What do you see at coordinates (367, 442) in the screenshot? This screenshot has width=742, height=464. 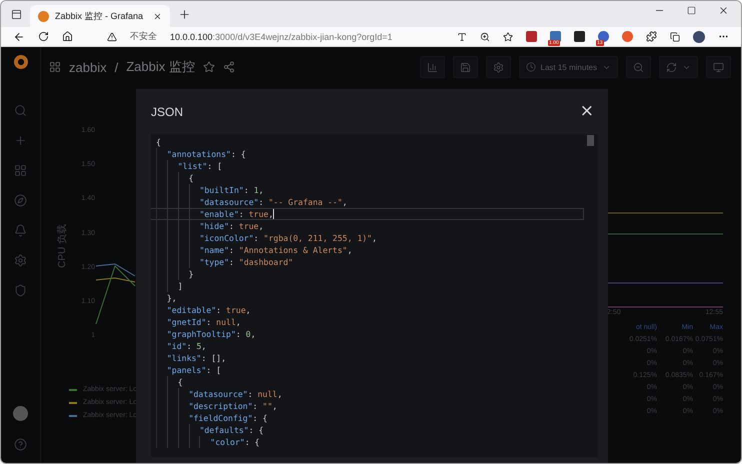 I see `code-line: "color": {` at bounding box center [367, 442].